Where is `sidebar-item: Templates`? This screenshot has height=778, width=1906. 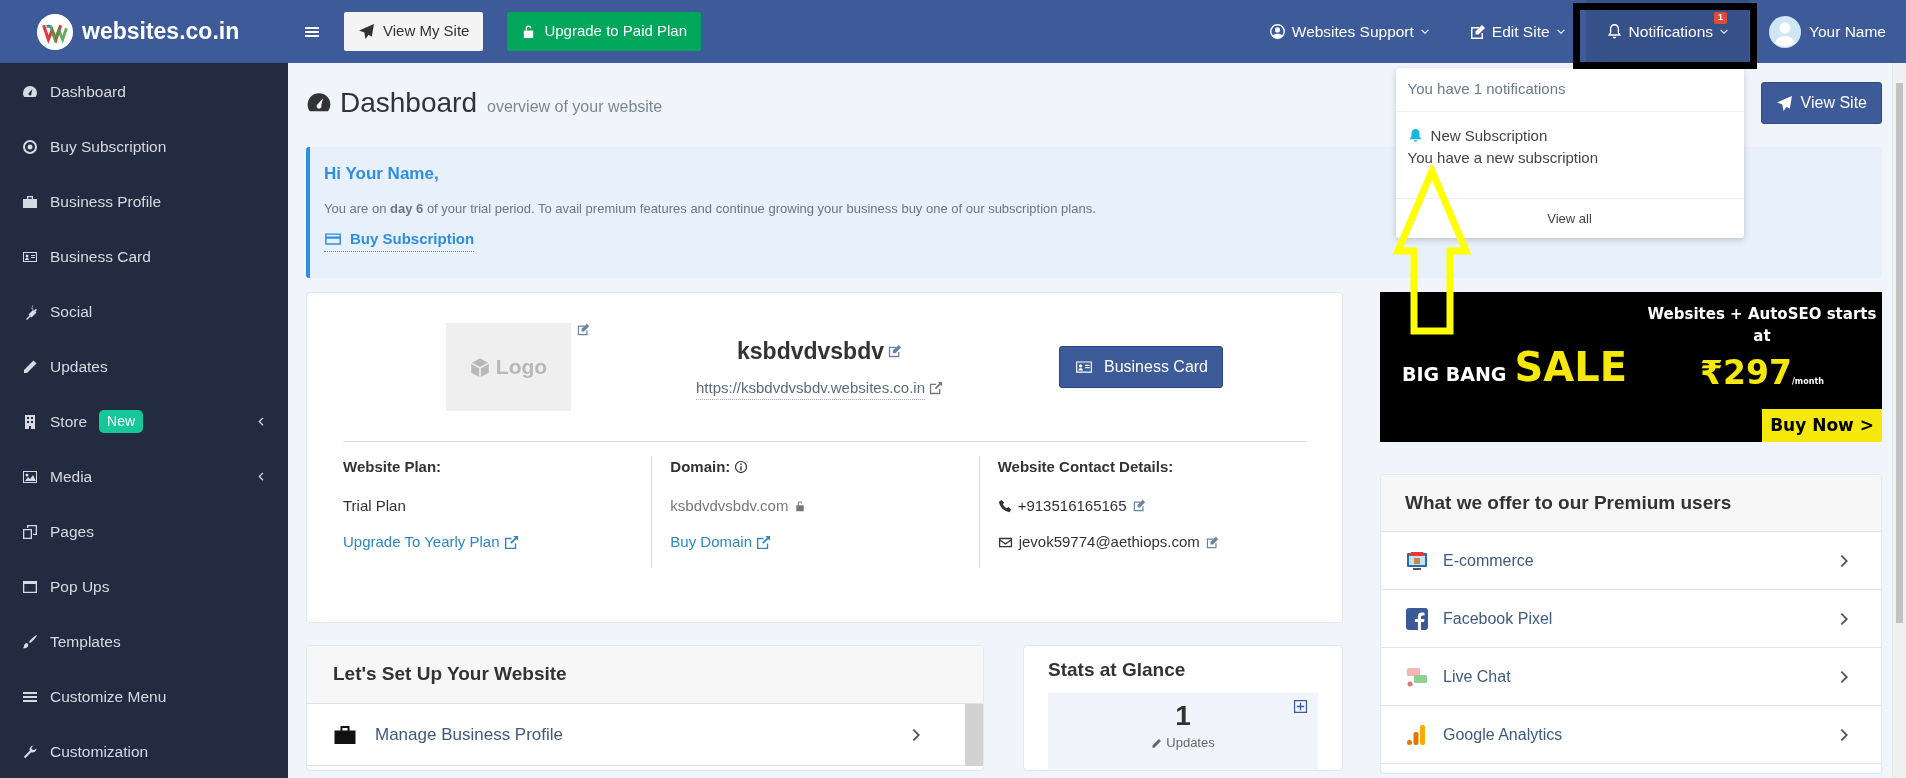 sidebar-item: Templates is located at coordinates (85, 641).